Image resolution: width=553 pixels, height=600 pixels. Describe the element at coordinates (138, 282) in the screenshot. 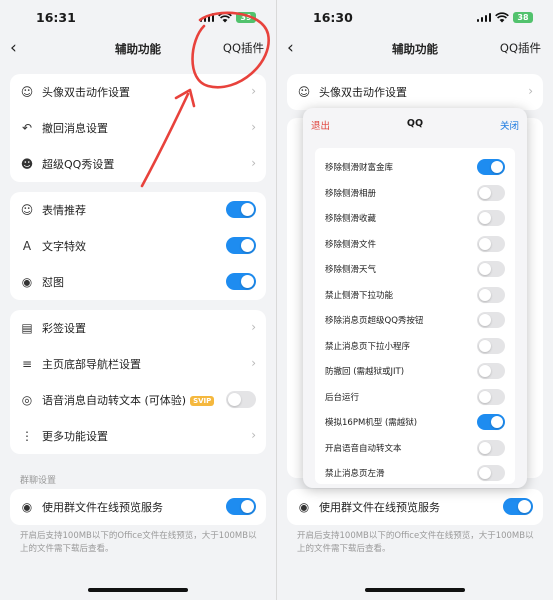

I see `row-meme: ◉ 怼图` at that location.